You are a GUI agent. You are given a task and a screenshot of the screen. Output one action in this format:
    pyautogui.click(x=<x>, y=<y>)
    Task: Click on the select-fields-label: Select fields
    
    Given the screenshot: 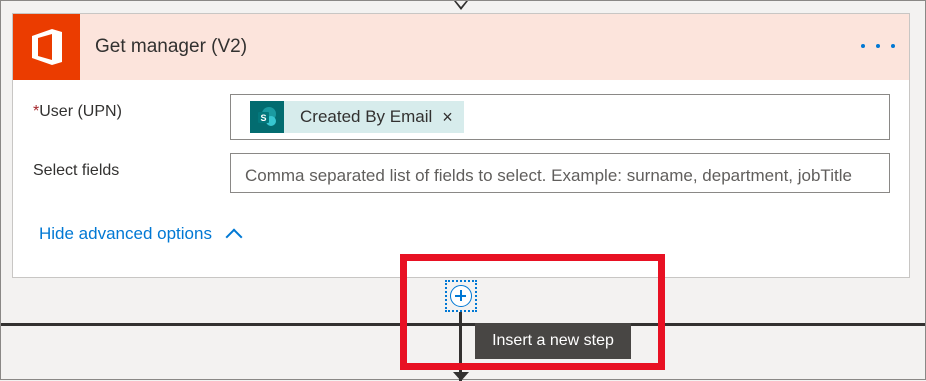 What is the action you would take?
    pyautogui.click(x=76, y=170)
    